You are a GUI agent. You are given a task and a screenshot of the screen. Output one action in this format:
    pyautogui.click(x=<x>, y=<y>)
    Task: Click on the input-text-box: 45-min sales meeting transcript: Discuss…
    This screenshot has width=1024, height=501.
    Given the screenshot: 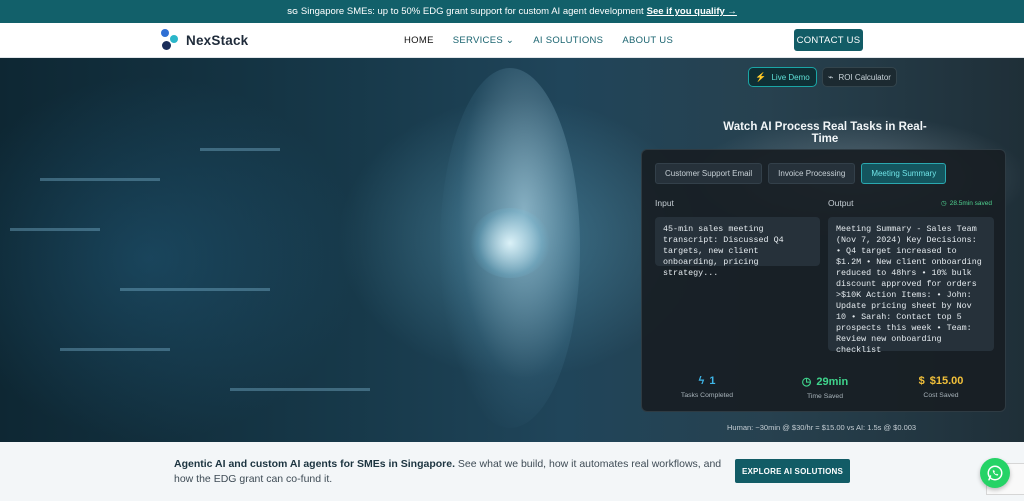 What is the action you would take?
    pyautogui.click(x=737, y=247)
    